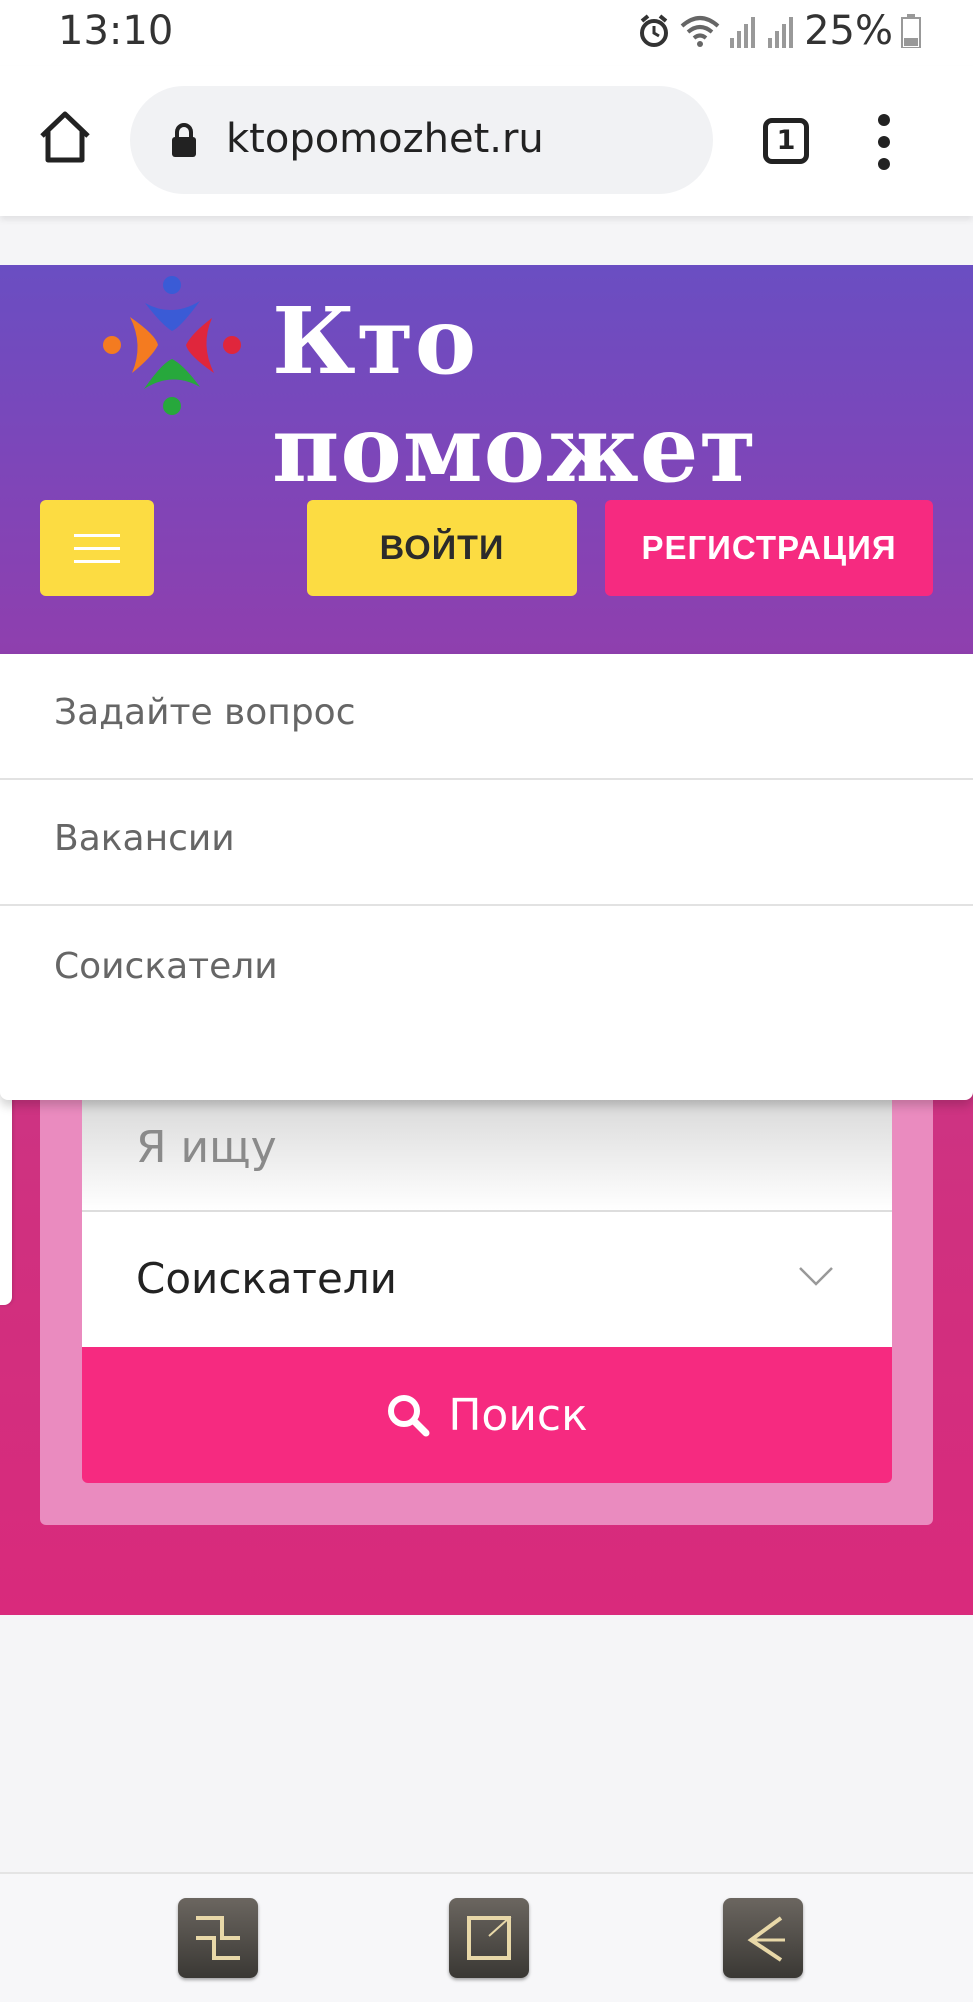 This screenshot has width=973, height=2002. I want to click on logo-icon, so click(172, 345).